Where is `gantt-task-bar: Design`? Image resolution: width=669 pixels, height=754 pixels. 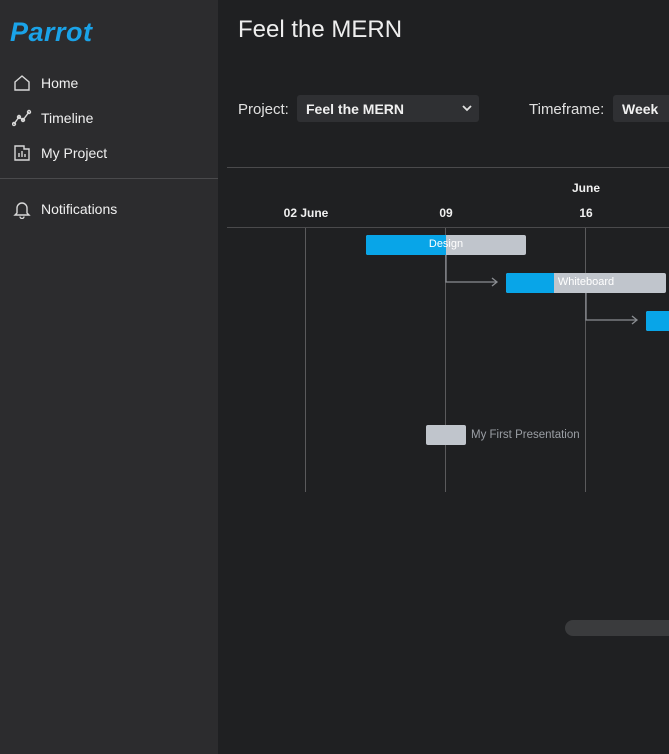
gantt-task-bar: Design is located at coordinates (446, 245).